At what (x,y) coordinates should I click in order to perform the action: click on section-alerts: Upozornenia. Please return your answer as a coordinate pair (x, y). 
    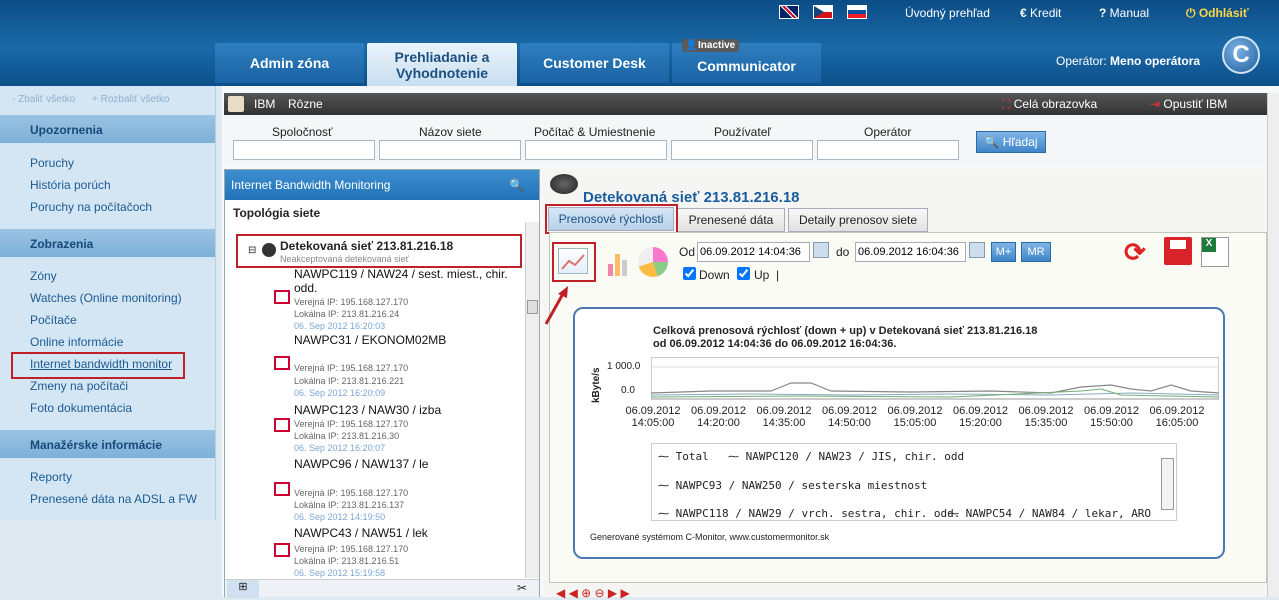
    Looking at the image, I should click on (107, 129).